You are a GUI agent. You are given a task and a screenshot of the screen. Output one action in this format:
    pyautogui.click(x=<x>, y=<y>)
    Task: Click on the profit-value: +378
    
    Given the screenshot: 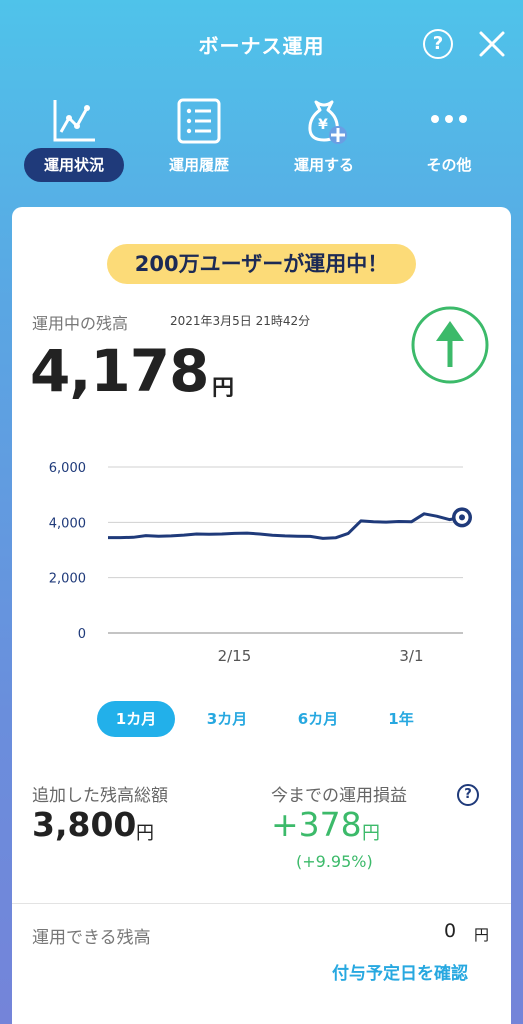 What is the action you would take?
    pyautogui.click(x=316, y=824)
    